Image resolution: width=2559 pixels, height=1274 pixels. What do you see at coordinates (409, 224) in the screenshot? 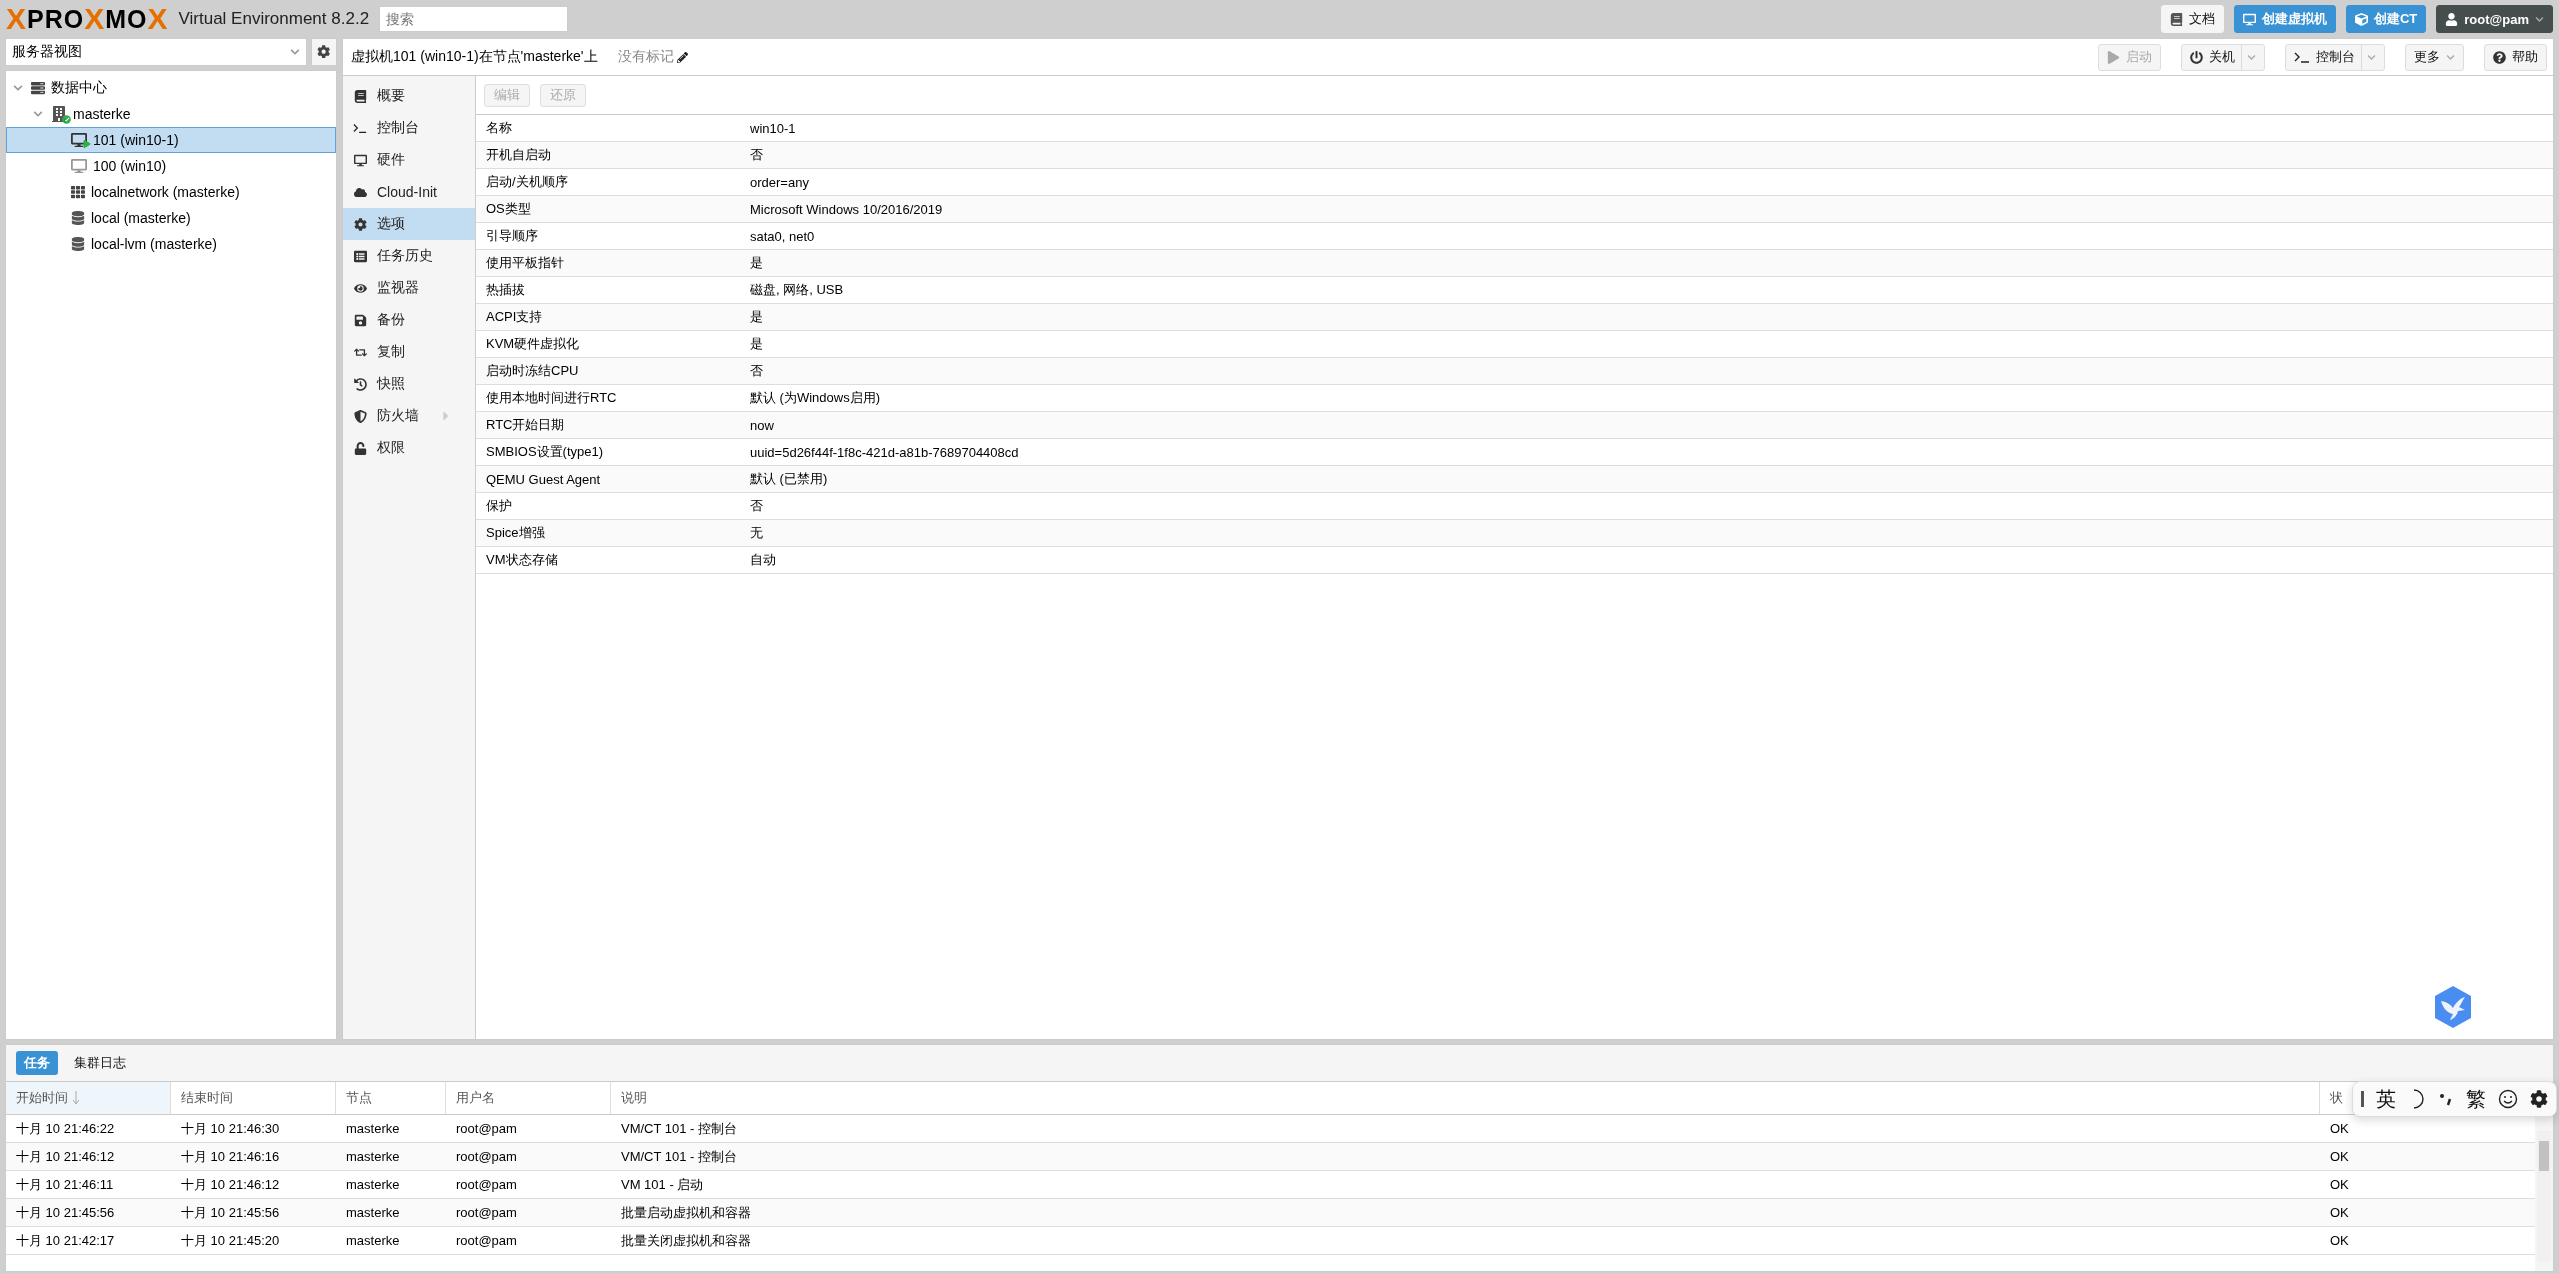
I see `menu-item: 选项` at bounding box center [409, 224].